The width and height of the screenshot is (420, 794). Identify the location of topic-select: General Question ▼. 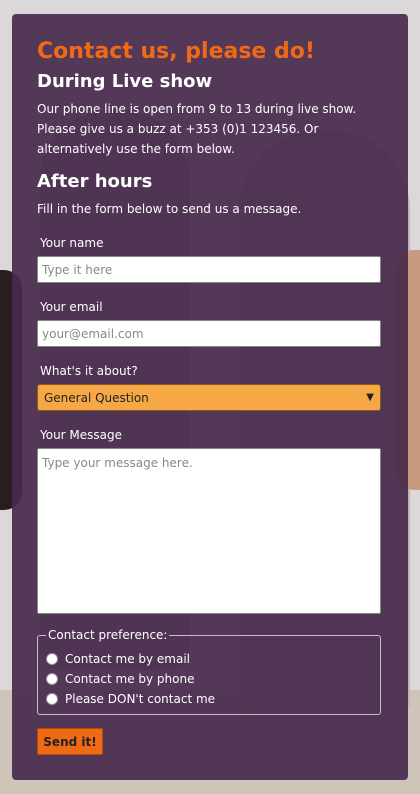
(209, 397).